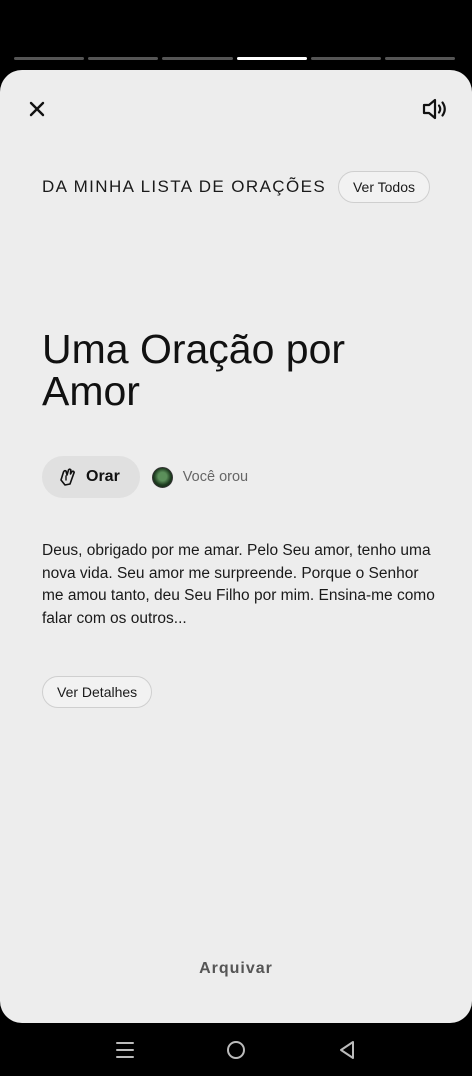  I want to click on back-button, so click(347, 1050).